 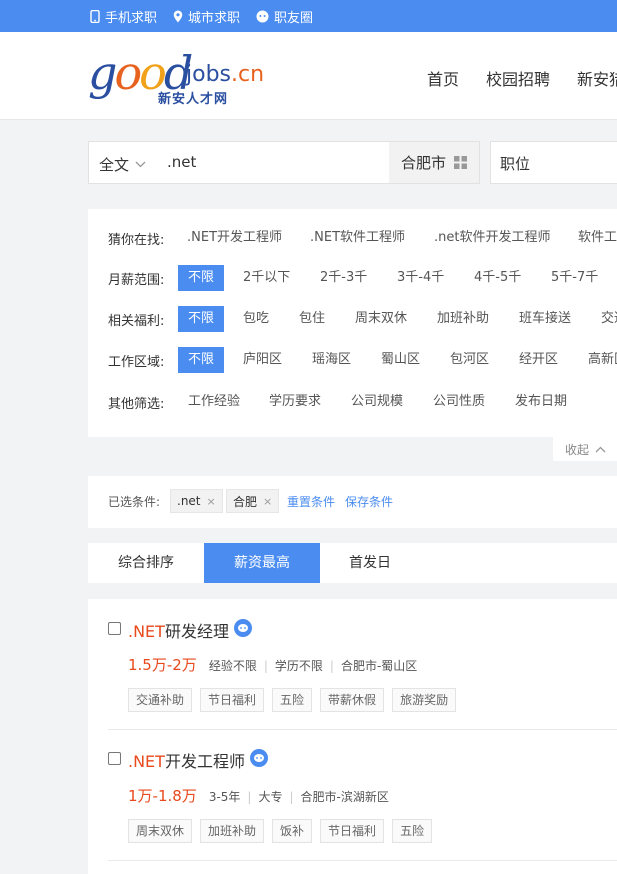 I want to click on filter-option: 公司规模, so click(x=377, y=402).